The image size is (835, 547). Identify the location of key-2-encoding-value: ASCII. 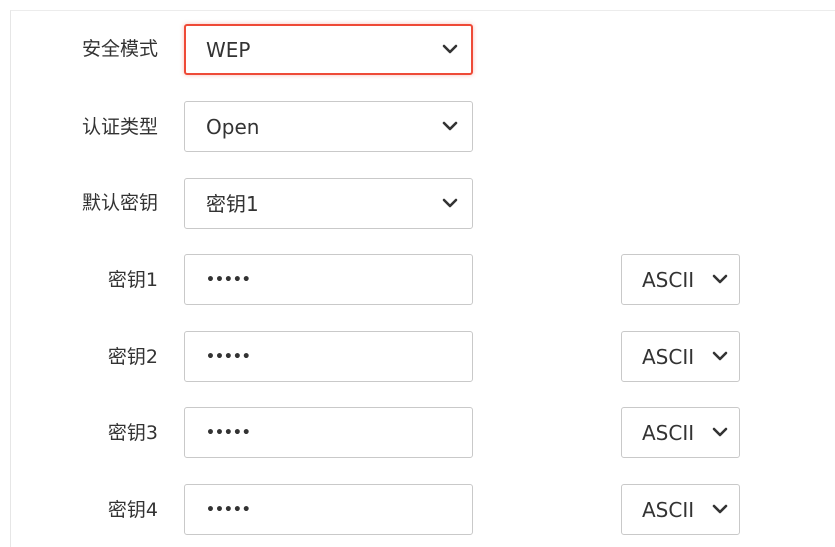
(668, 357).